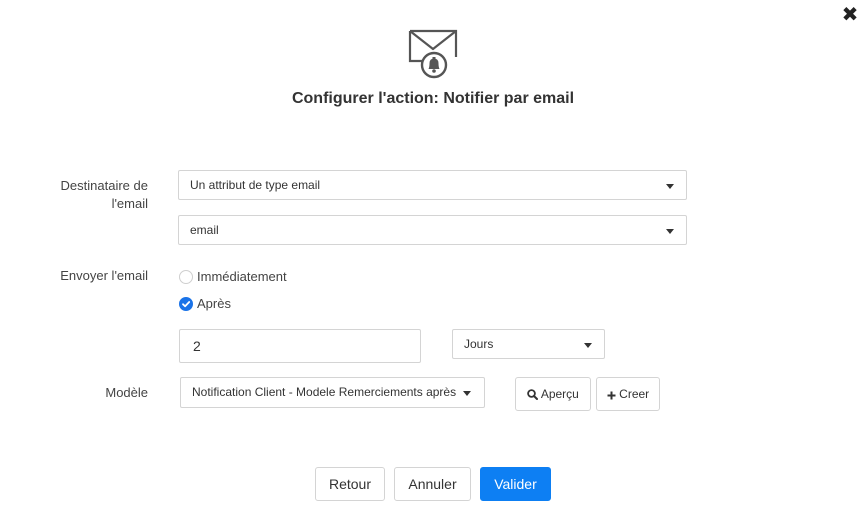  Describe the element at coordinates (432, 230) in the screenshot. I see `recipient-attribute-select: email` at that location.